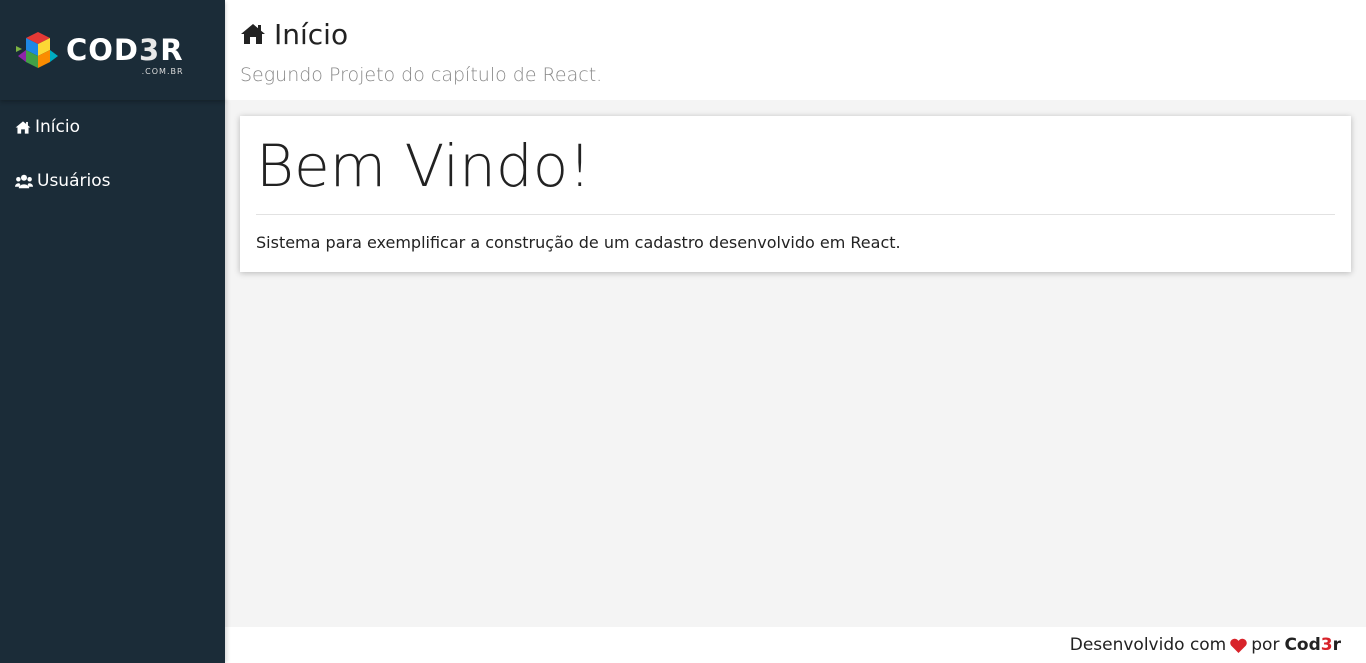  What do you see at coordinates (1302, 645) in the screenshot?
I see `footer-brand-part1: Cod` at bounding box center [1302, 645].